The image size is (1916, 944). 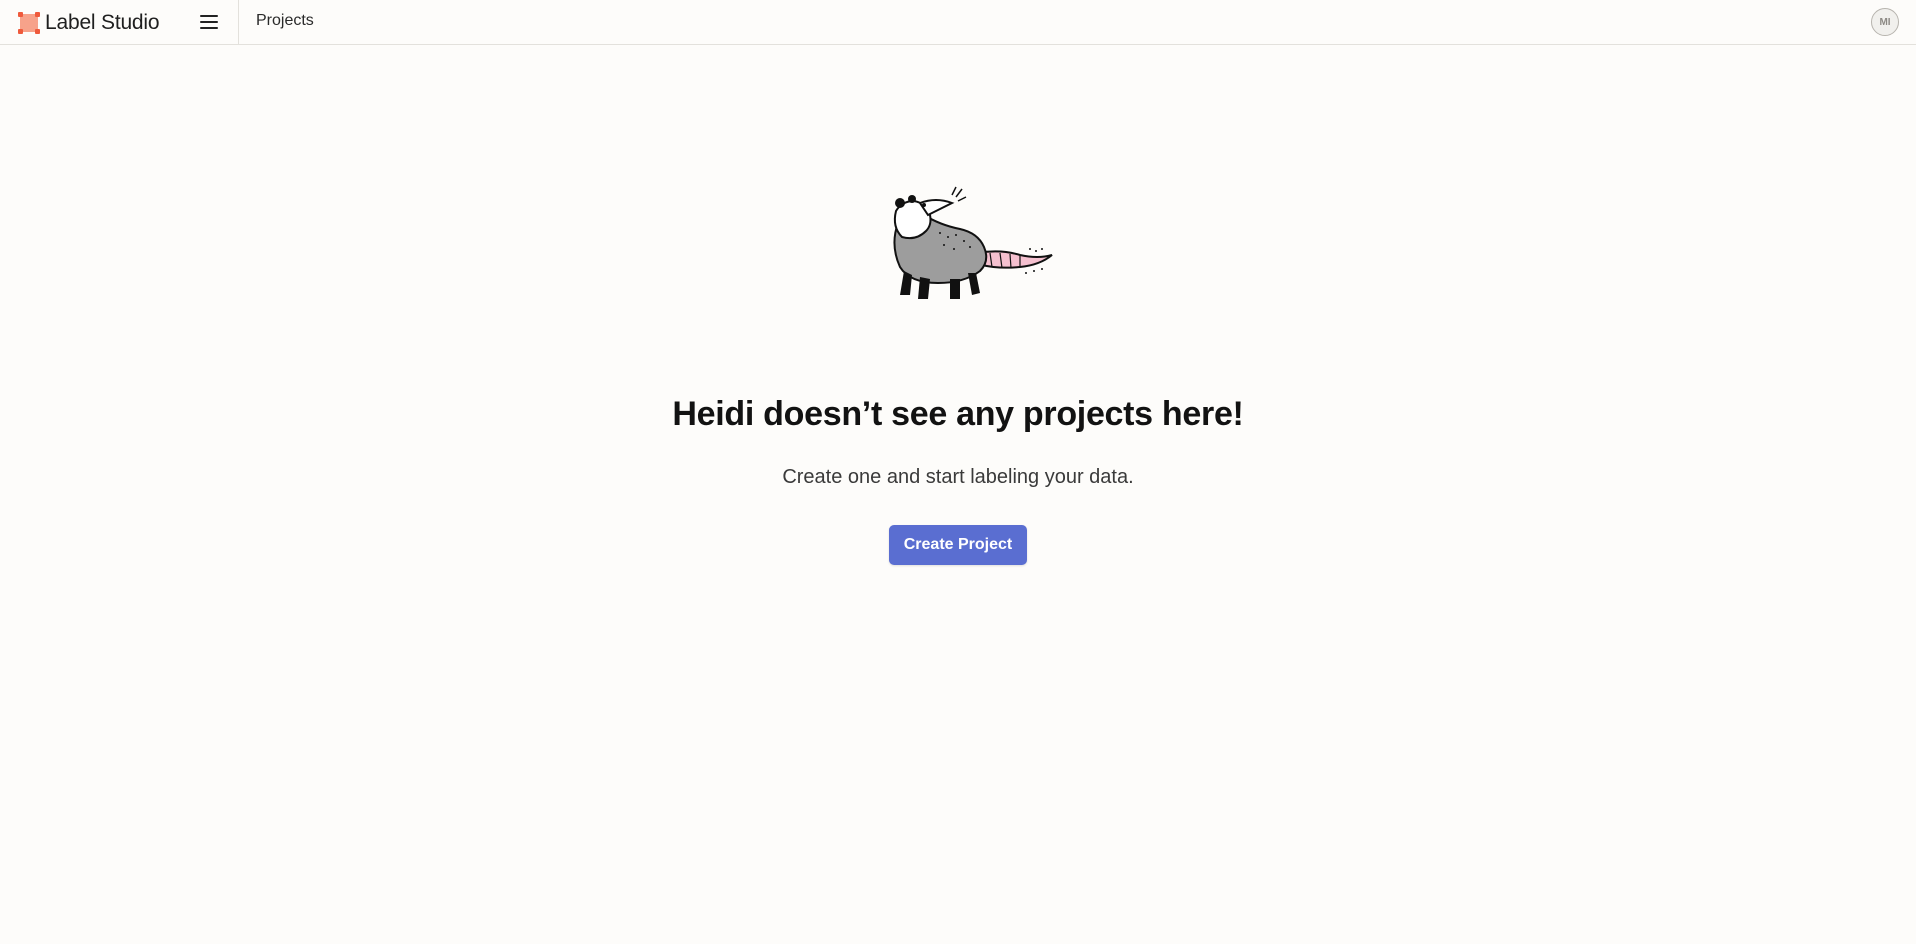 What do you see at coordinates (102, 22) in the screenshot?
I see `app-name: Label Studio` at bounding box center [102, 22].